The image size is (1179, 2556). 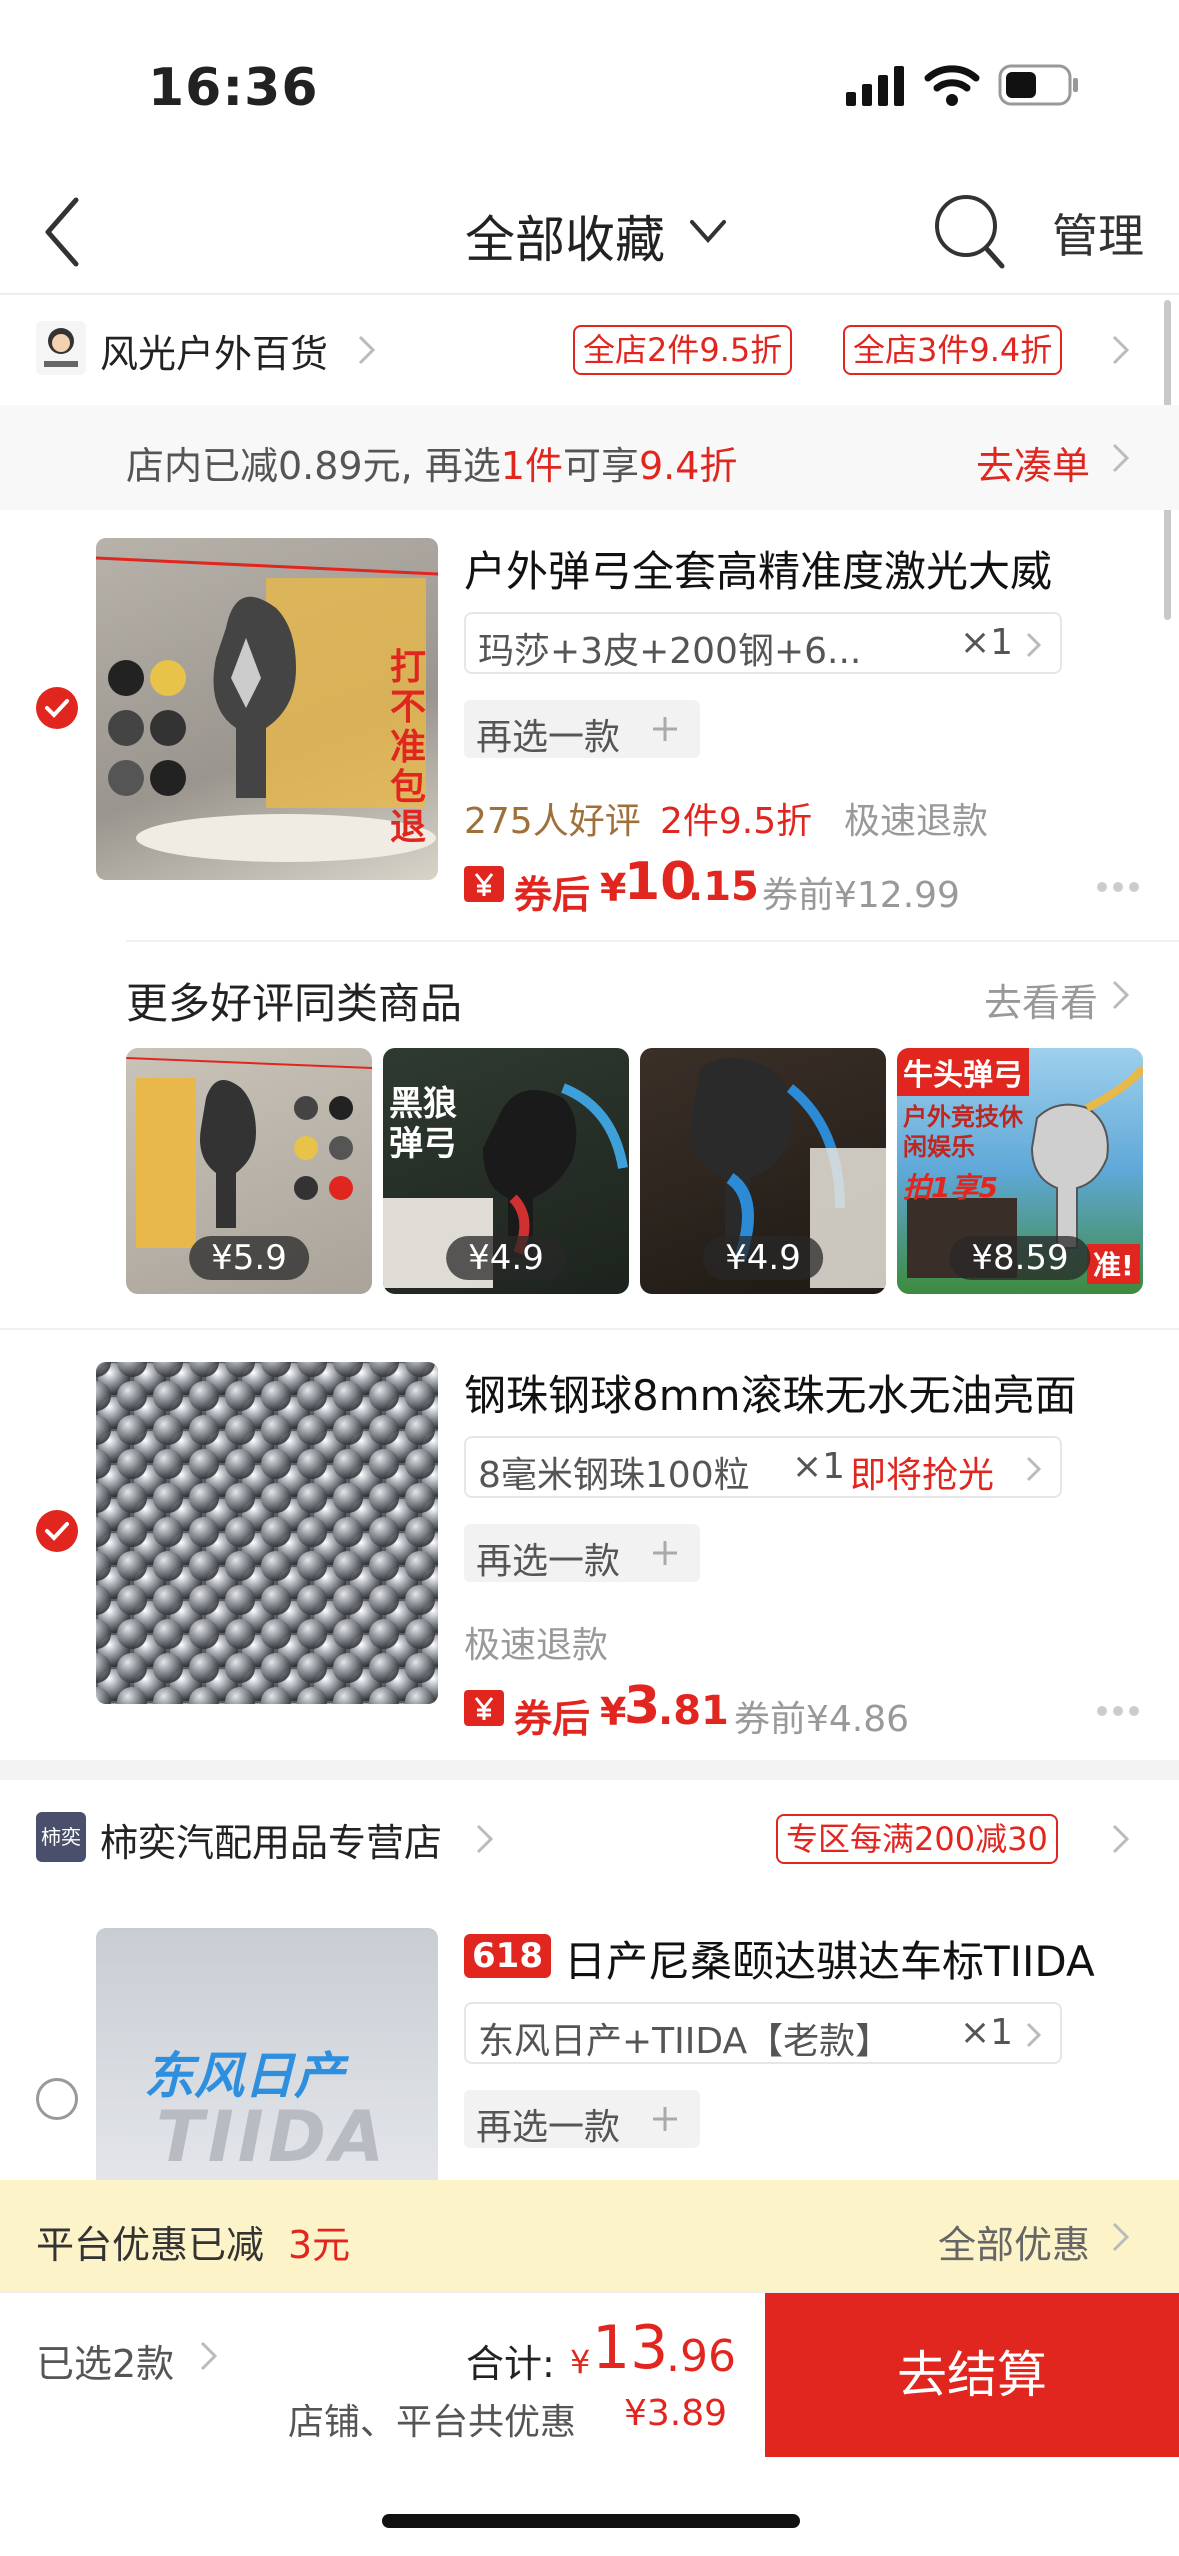 What do you see at coordinates (723, 887) in the screenshot?
I see `price-decimal: .15` at bounding box center [723, 887].